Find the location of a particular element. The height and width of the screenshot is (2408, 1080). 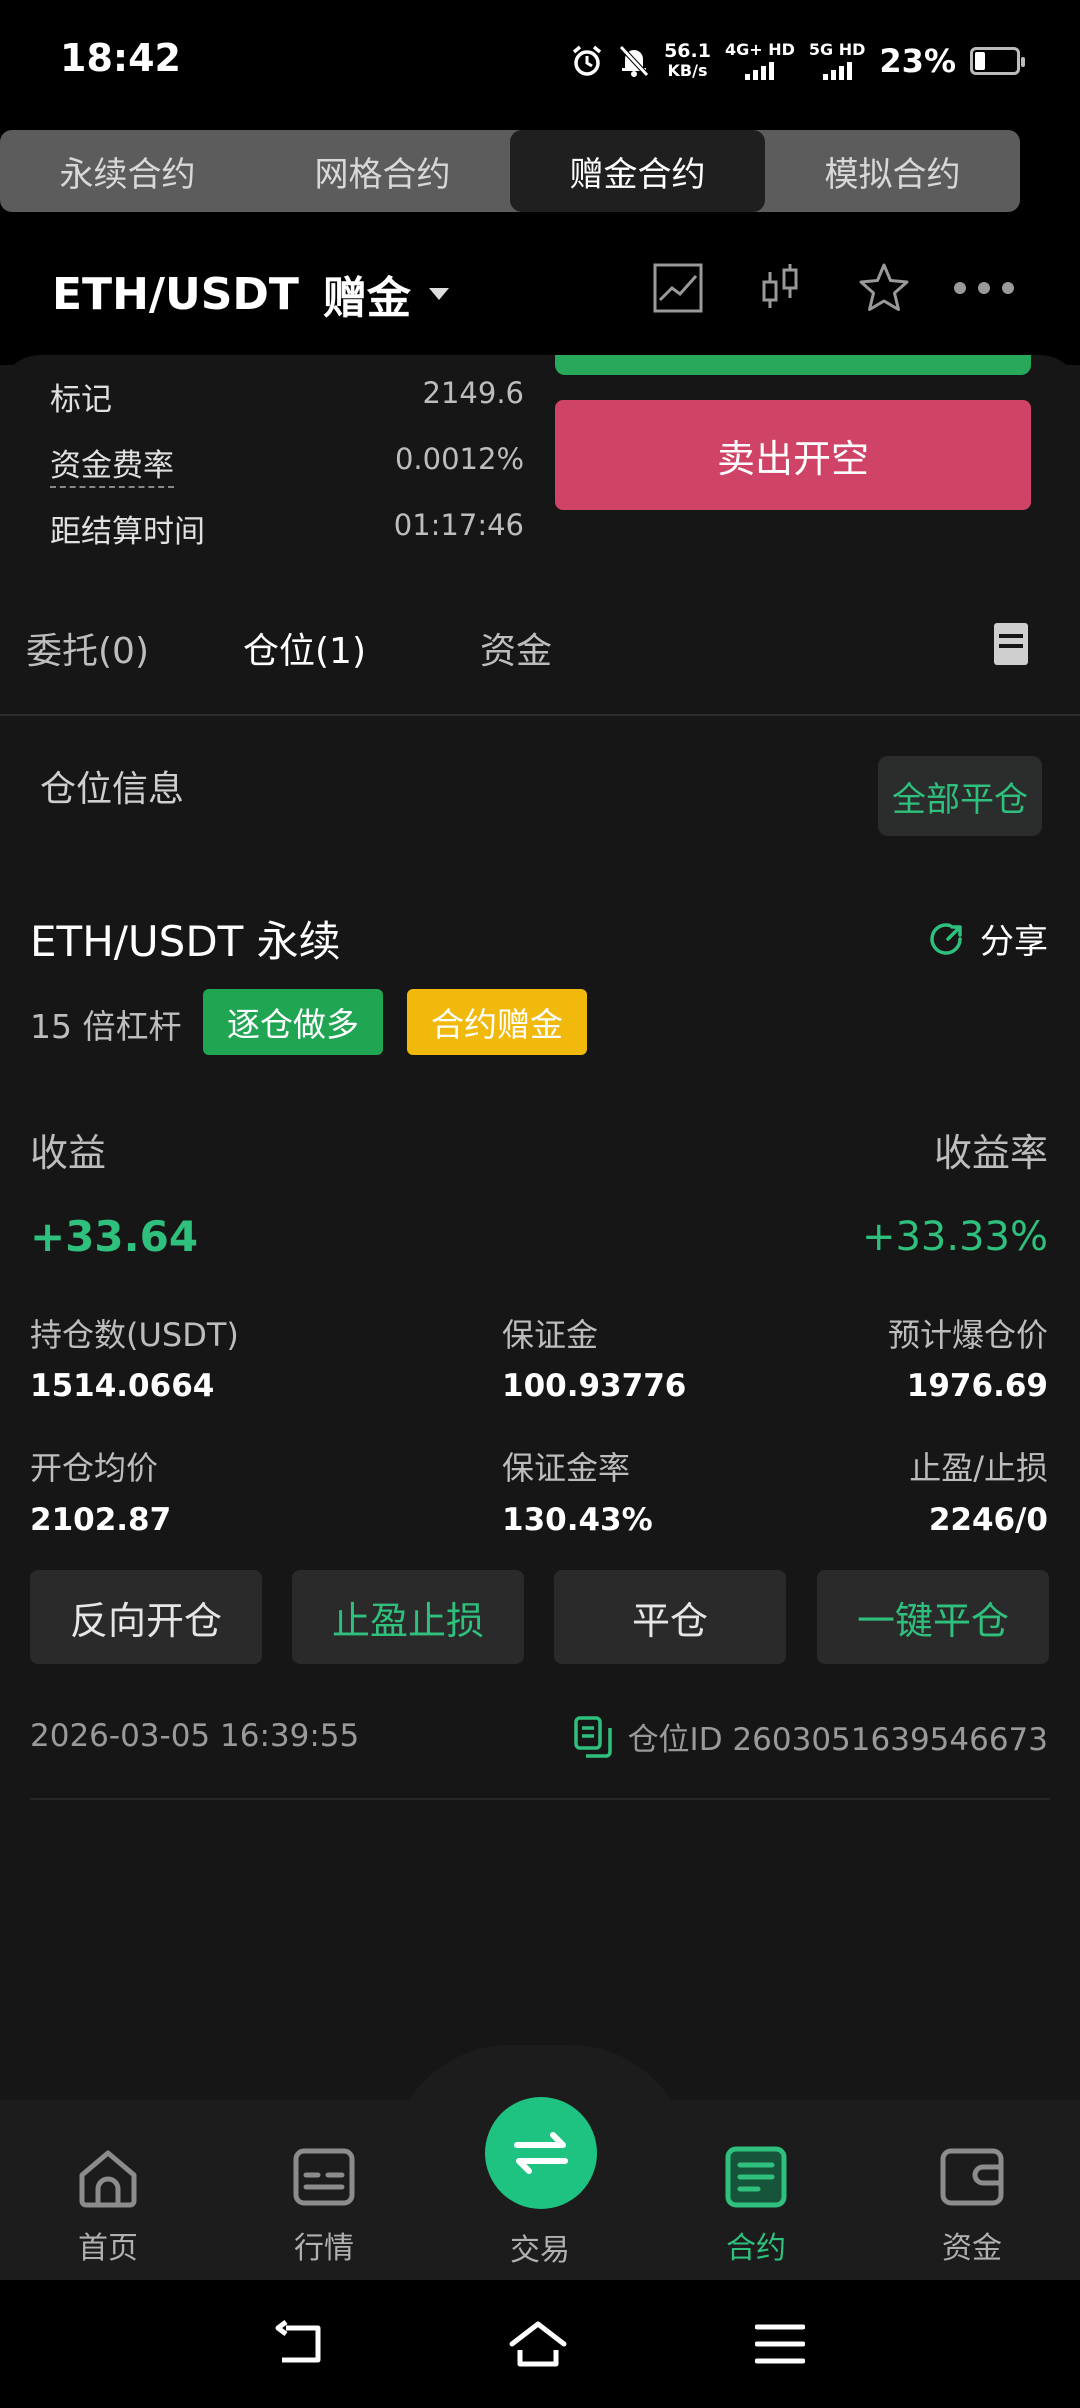

tab-grid: 网格合约 is located at coordinates (382, 171).